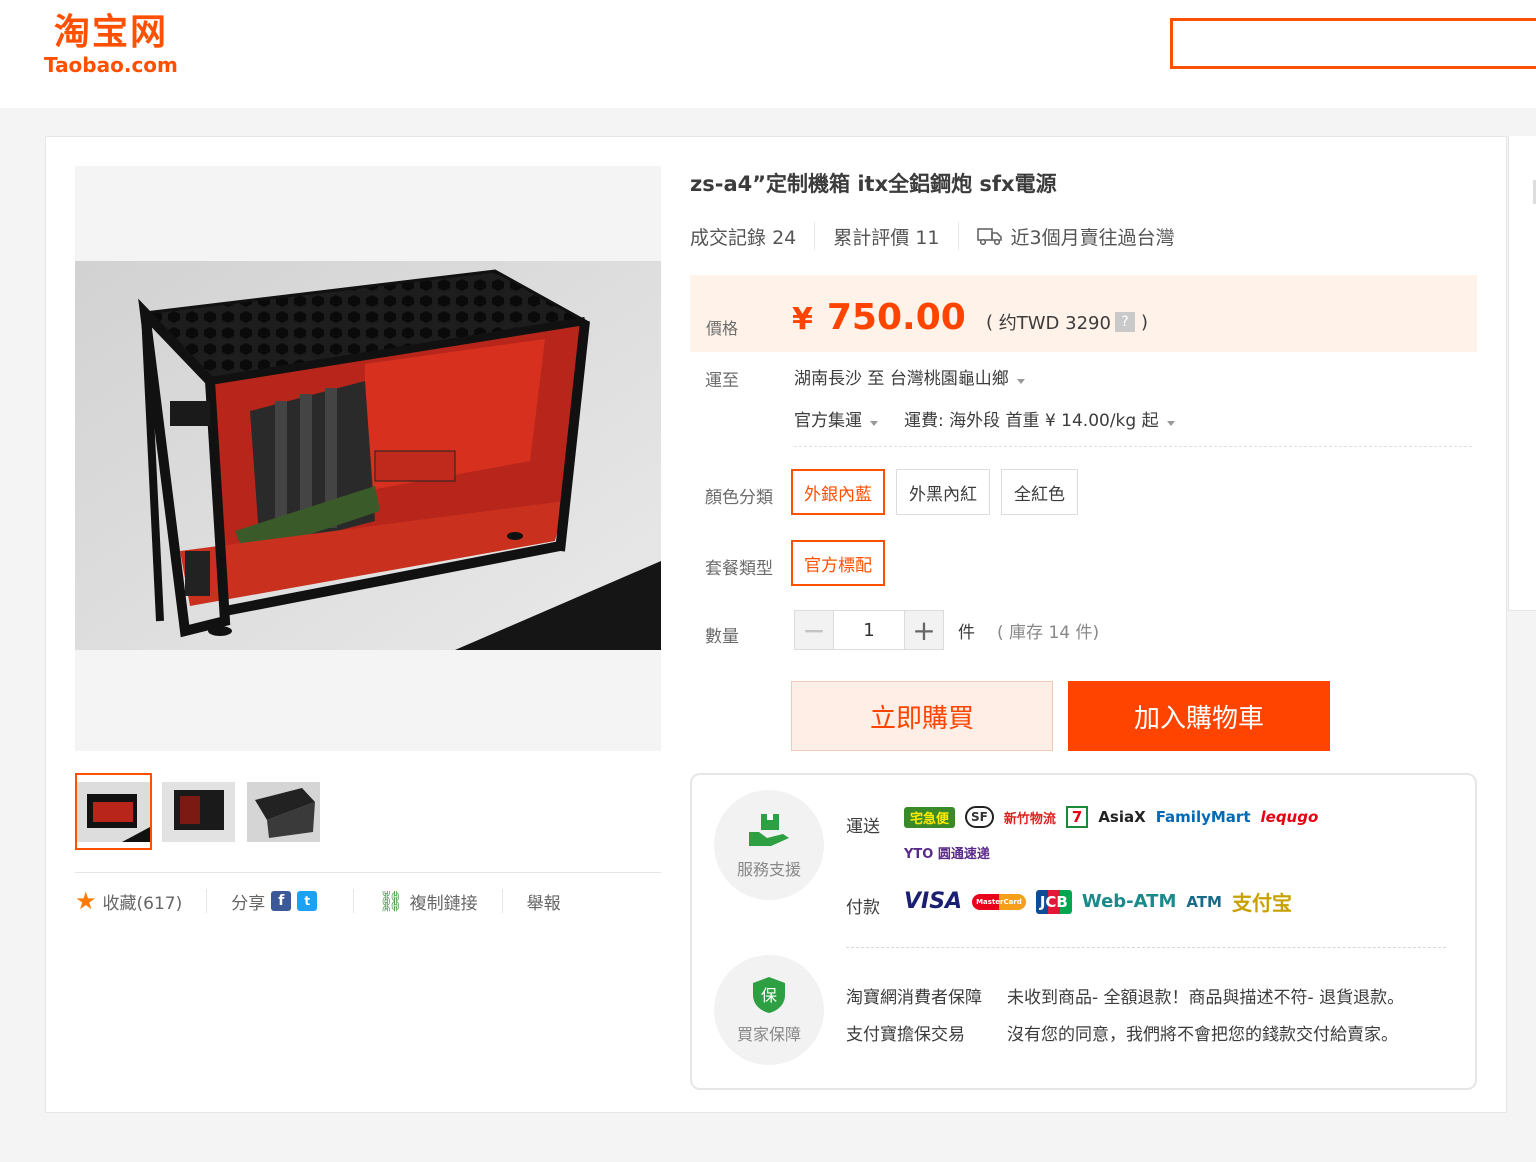  What do you see at coordinates (768, 1034) in the screenshot?
I see `buyer-protection-label: 買家保障` at bounding box center [768, 1034].